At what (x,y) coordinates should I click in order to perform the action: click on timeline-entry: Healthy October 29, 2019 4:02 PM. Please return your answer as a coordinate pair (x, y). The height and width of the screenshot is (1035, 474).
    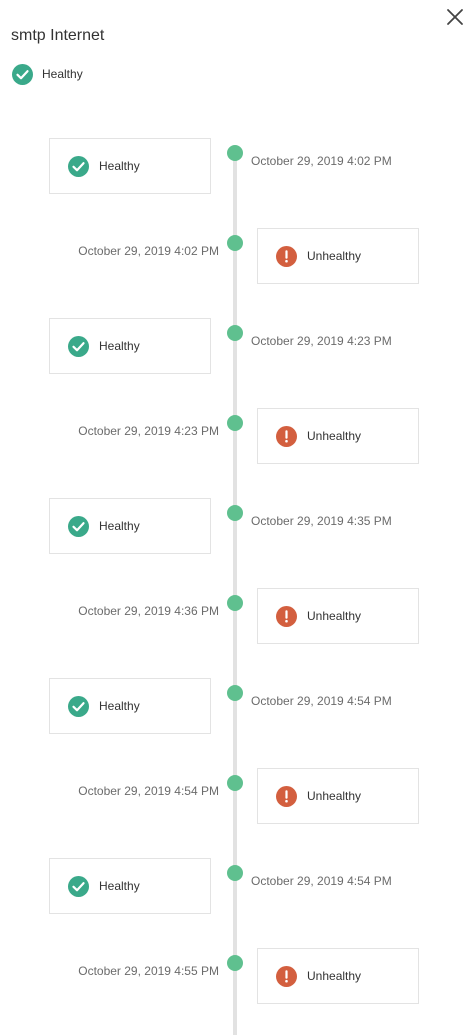
    Looking at the image, I should click on (237, 171).